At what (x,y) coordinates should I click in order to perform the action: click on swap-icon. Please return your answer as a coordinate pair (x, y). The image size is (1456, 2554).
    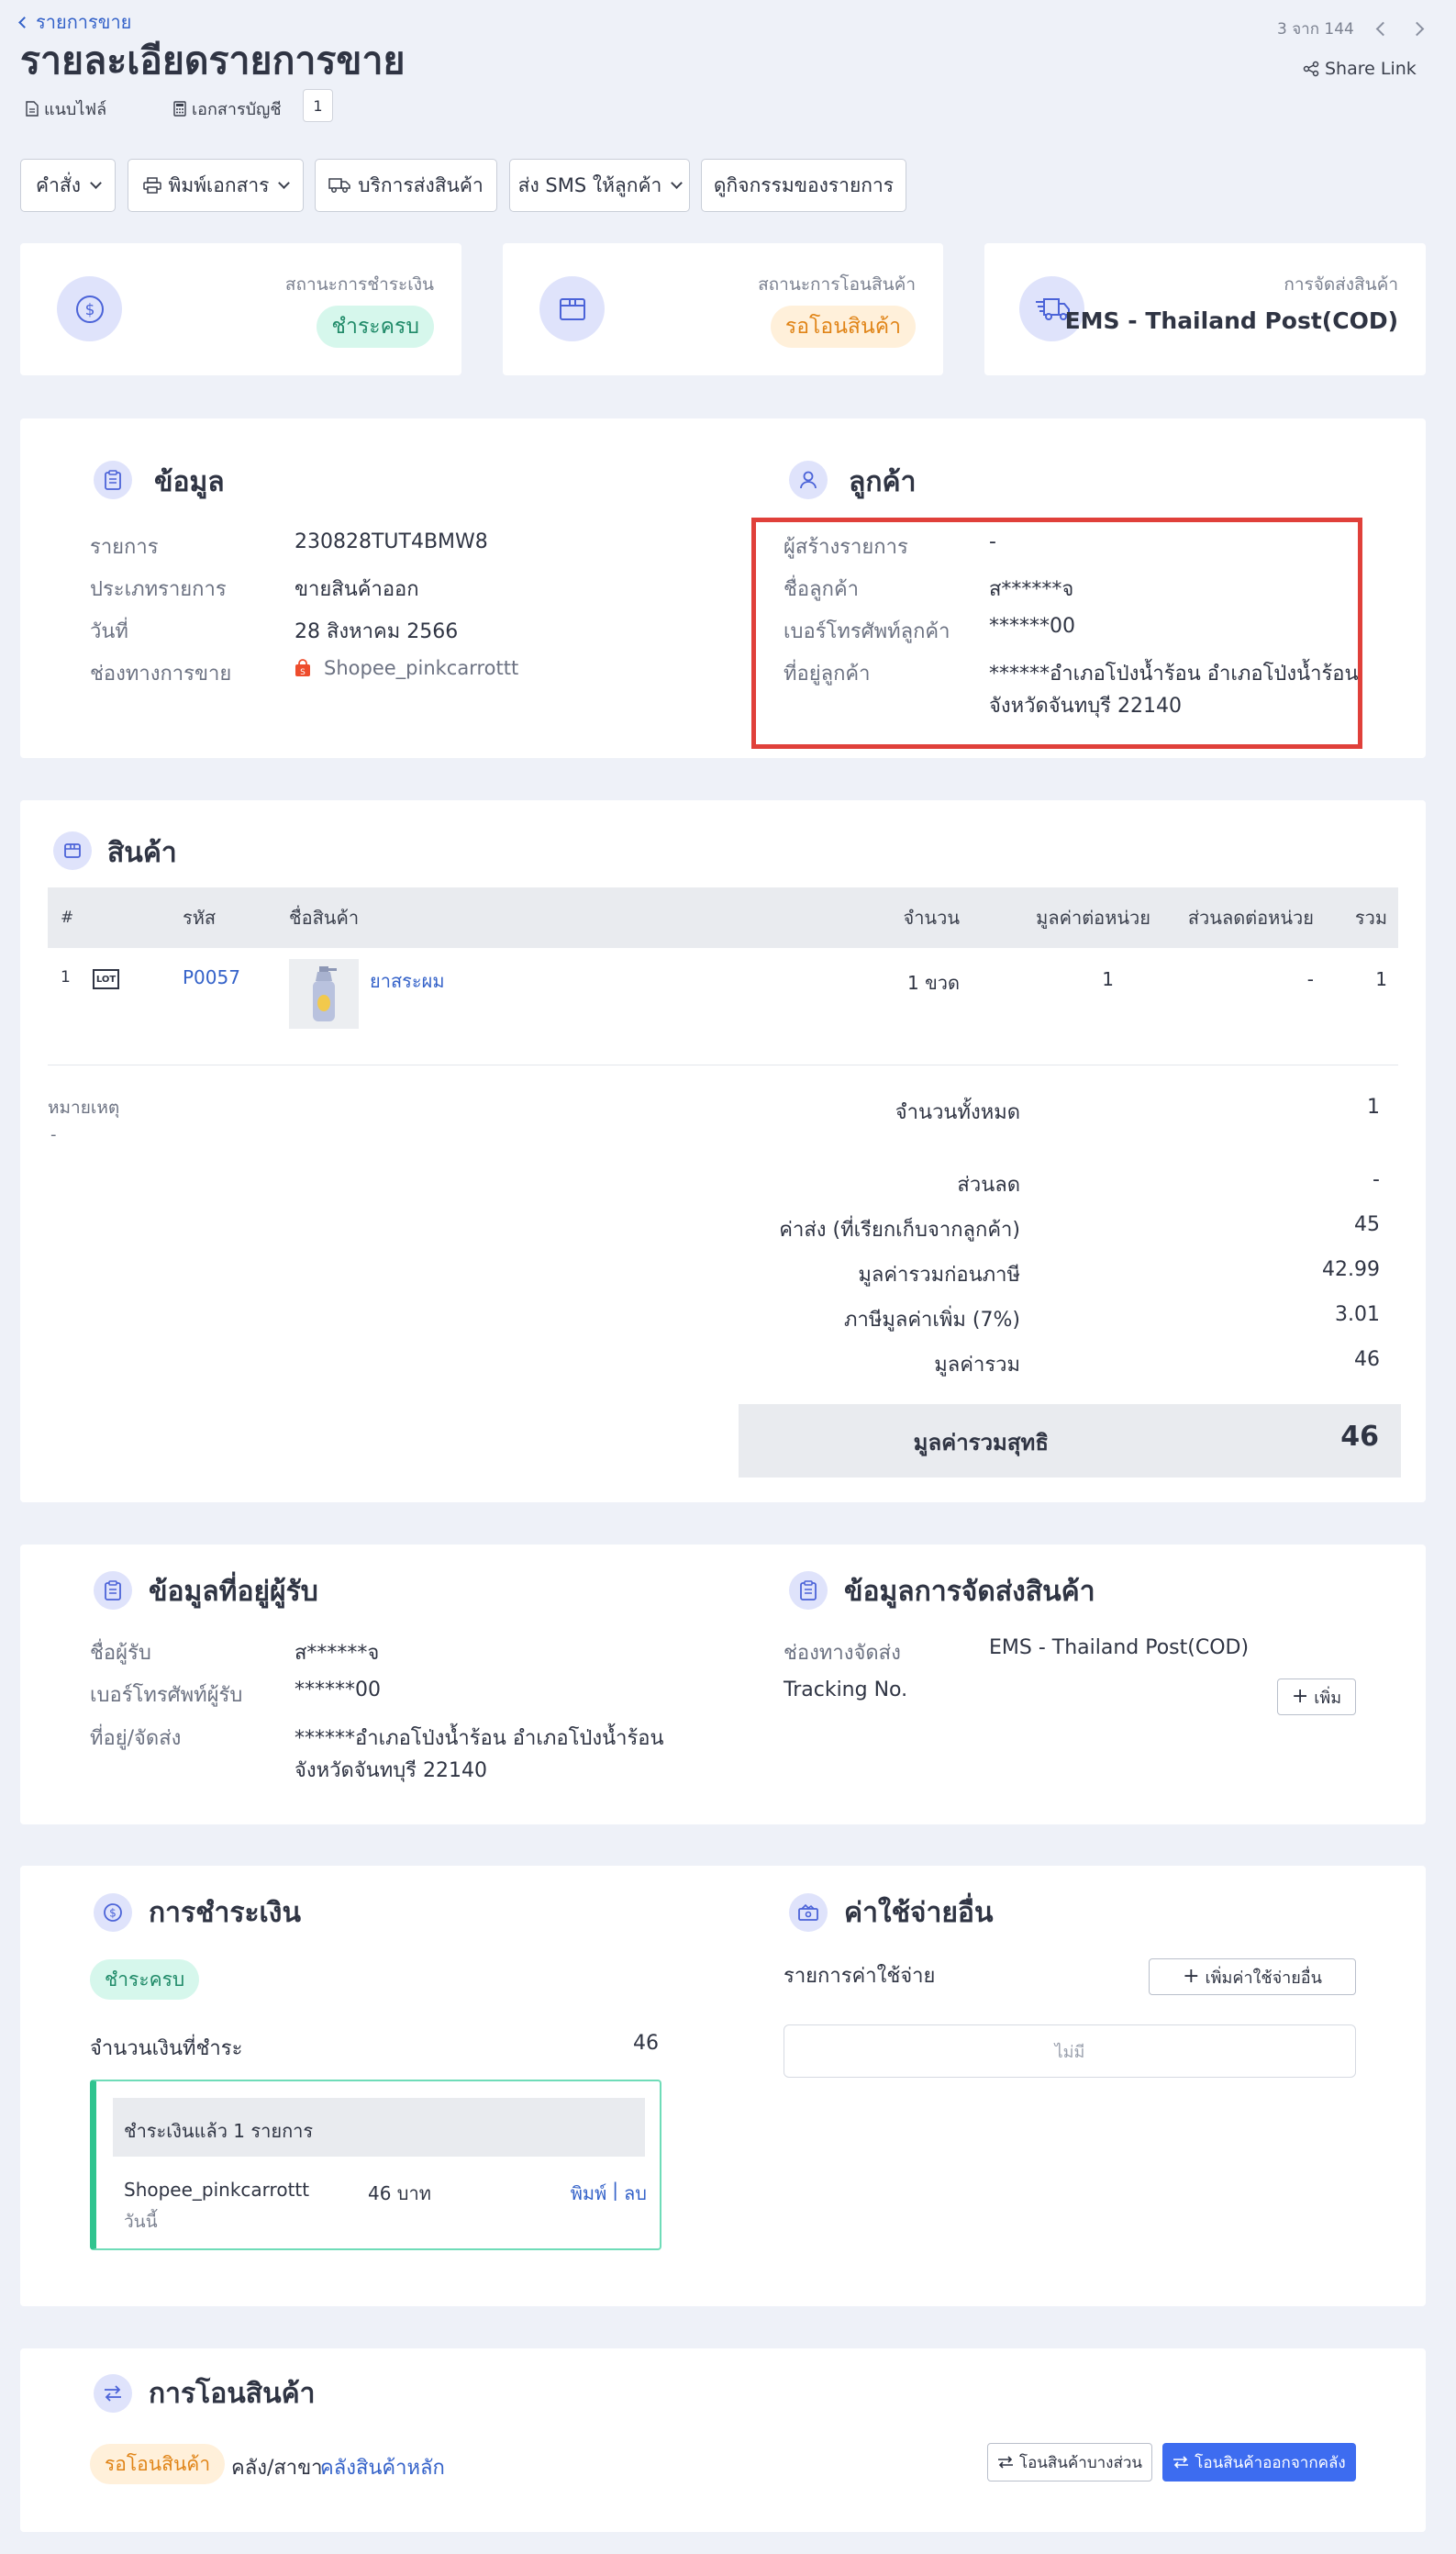
    Looking at the image, I should click on (1181, 2462).